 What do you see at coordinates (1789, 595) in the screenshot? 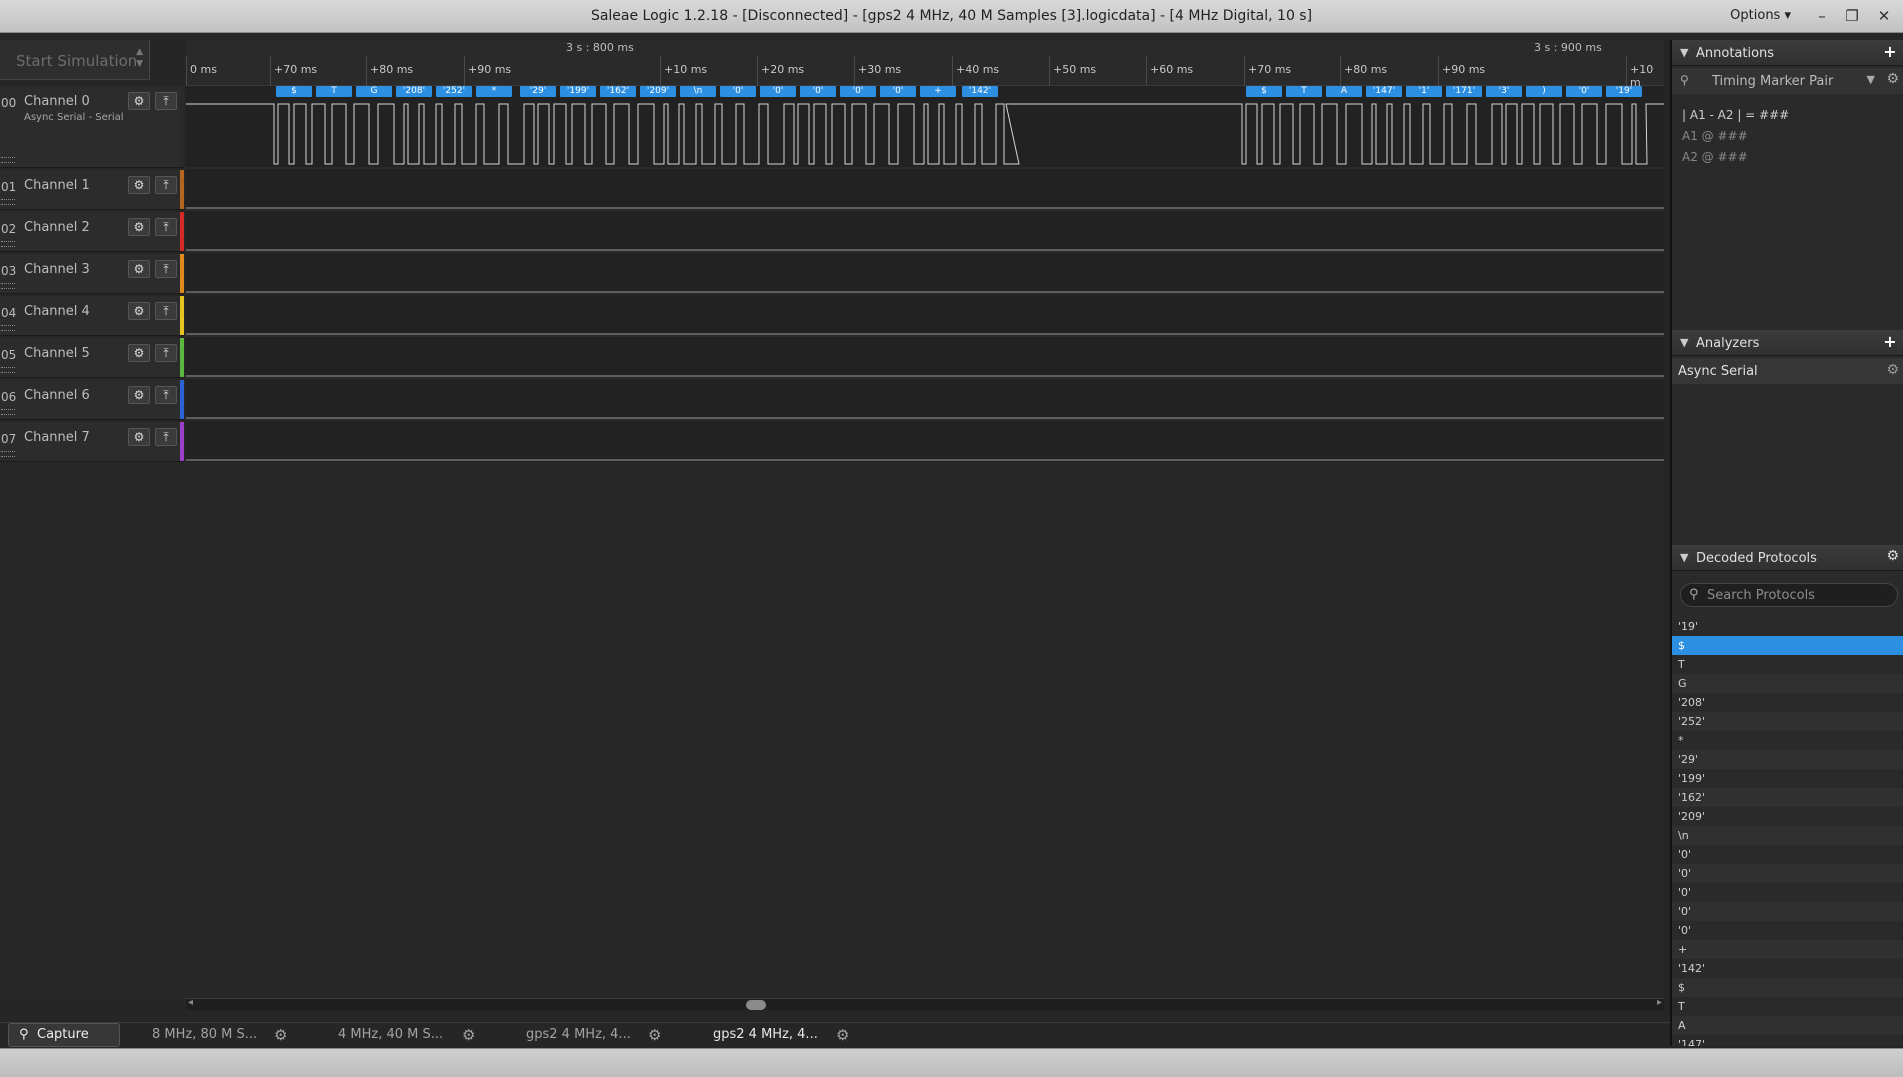
I see `search-protocols-input: ⚲ Search Protocols` at bounding box center [1789, 595].